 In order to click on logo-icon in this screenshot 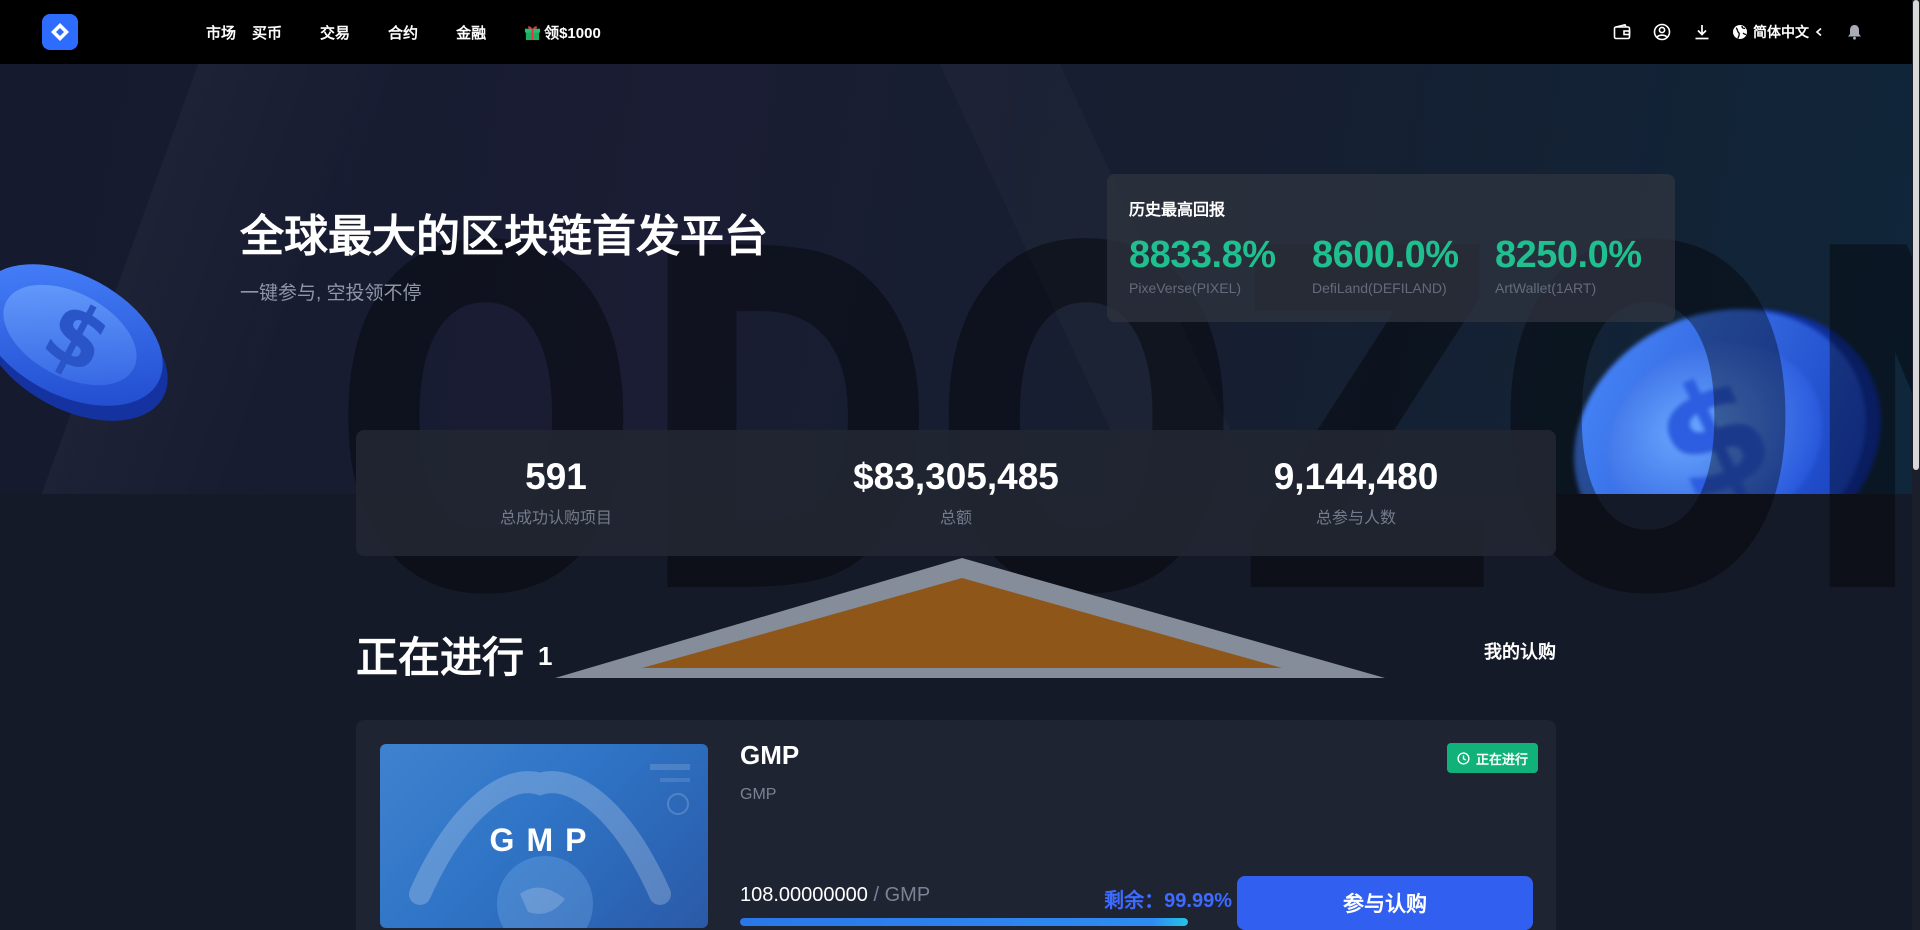, I will do `click(60, 32)`.